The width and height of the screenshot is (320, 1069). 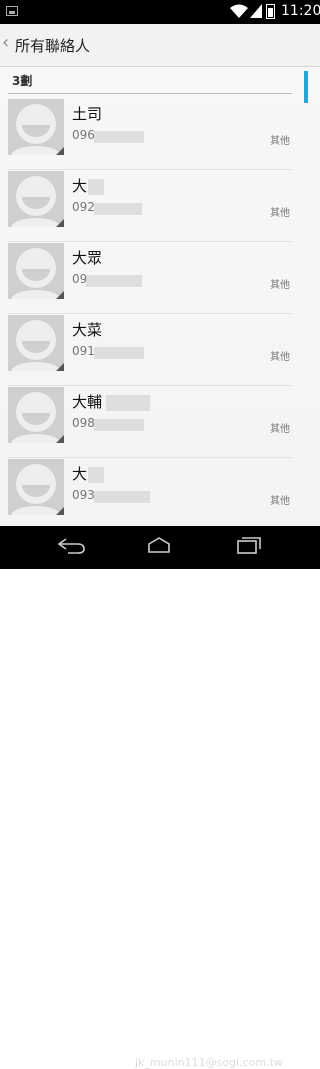 What do you see at coordinates (87, 114) in the screenshot?
I see `contact-name: 土司` at bounding box center [87, 114].